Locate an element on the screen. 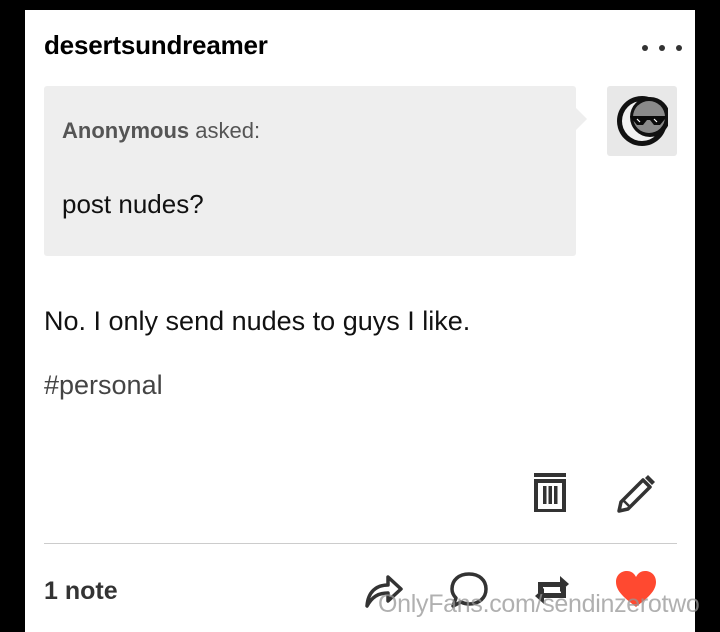  blog-name: desertsundreamer is located at coordinates (156, 45).